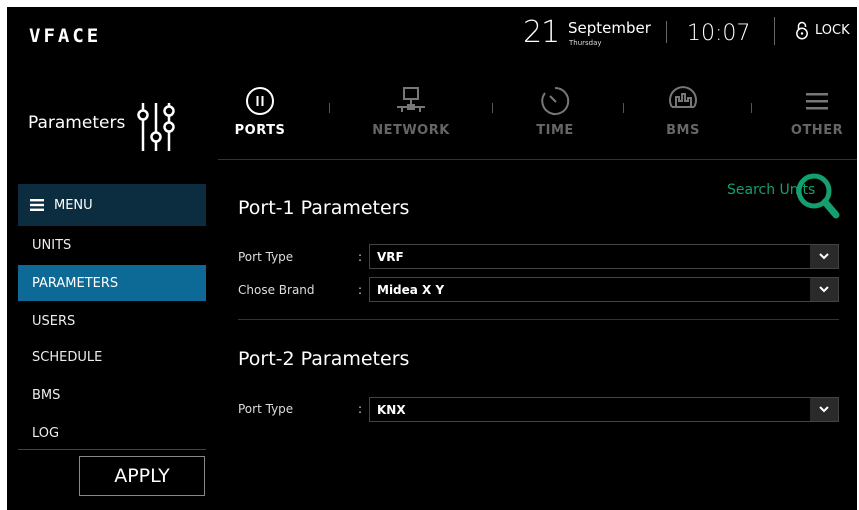  I want to click on port1-type-label: Port Type, so click(266, 257).